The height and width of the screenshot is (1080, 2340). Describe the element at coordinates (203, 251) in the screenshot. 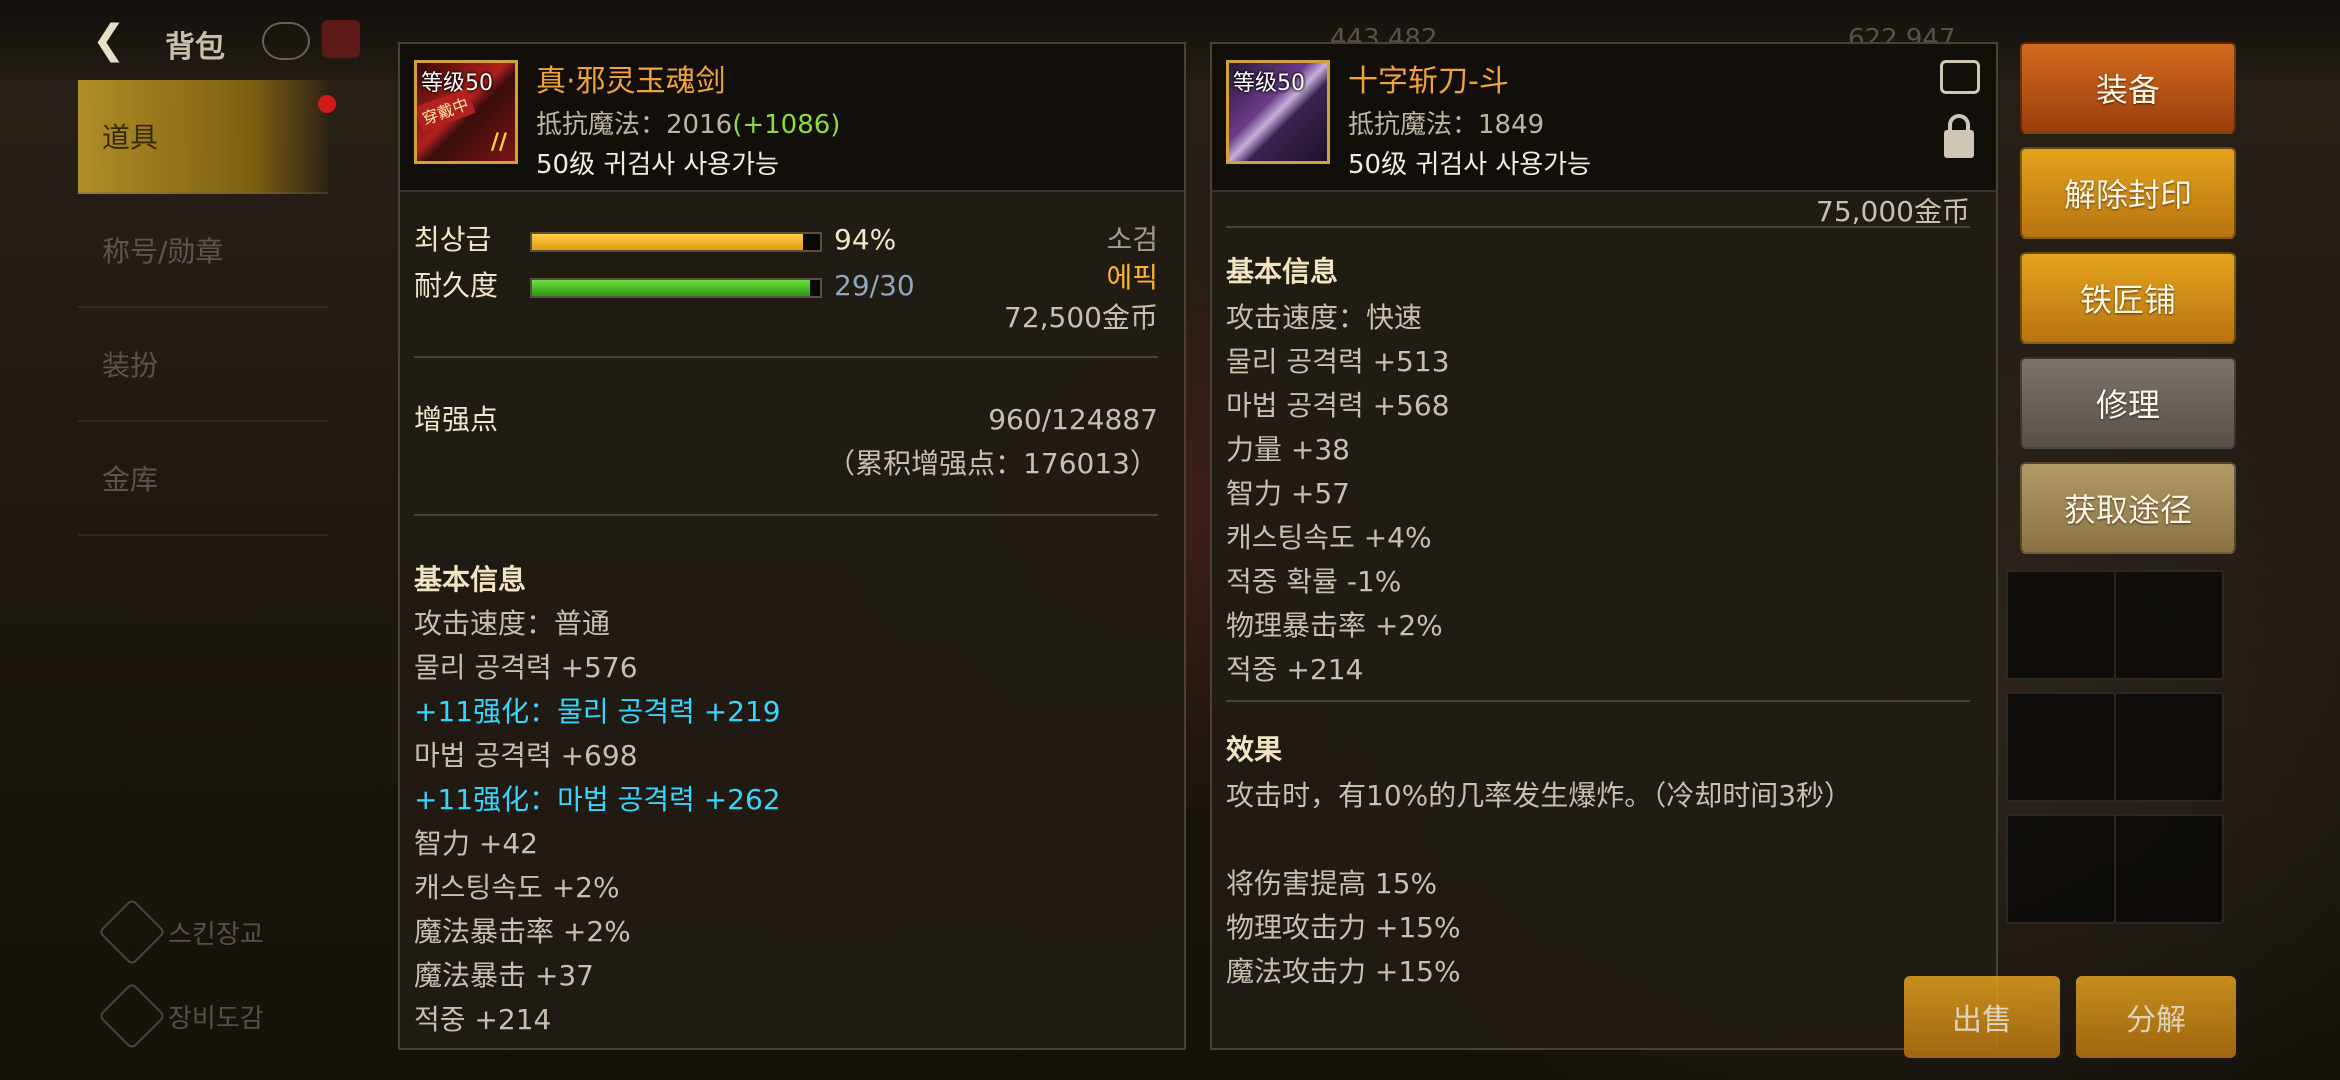

I see `sidebar-item-titles: 称号/勋章` at that location.